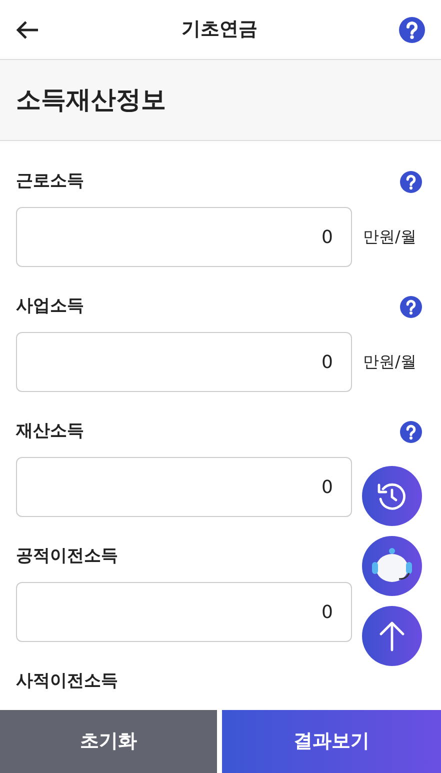 This screenshot has width=441, height=773. What do you see at coordinates (67, 556) in the screenshot?
I see `field-label: 공적이전소득` at bounding box center [67, 556].